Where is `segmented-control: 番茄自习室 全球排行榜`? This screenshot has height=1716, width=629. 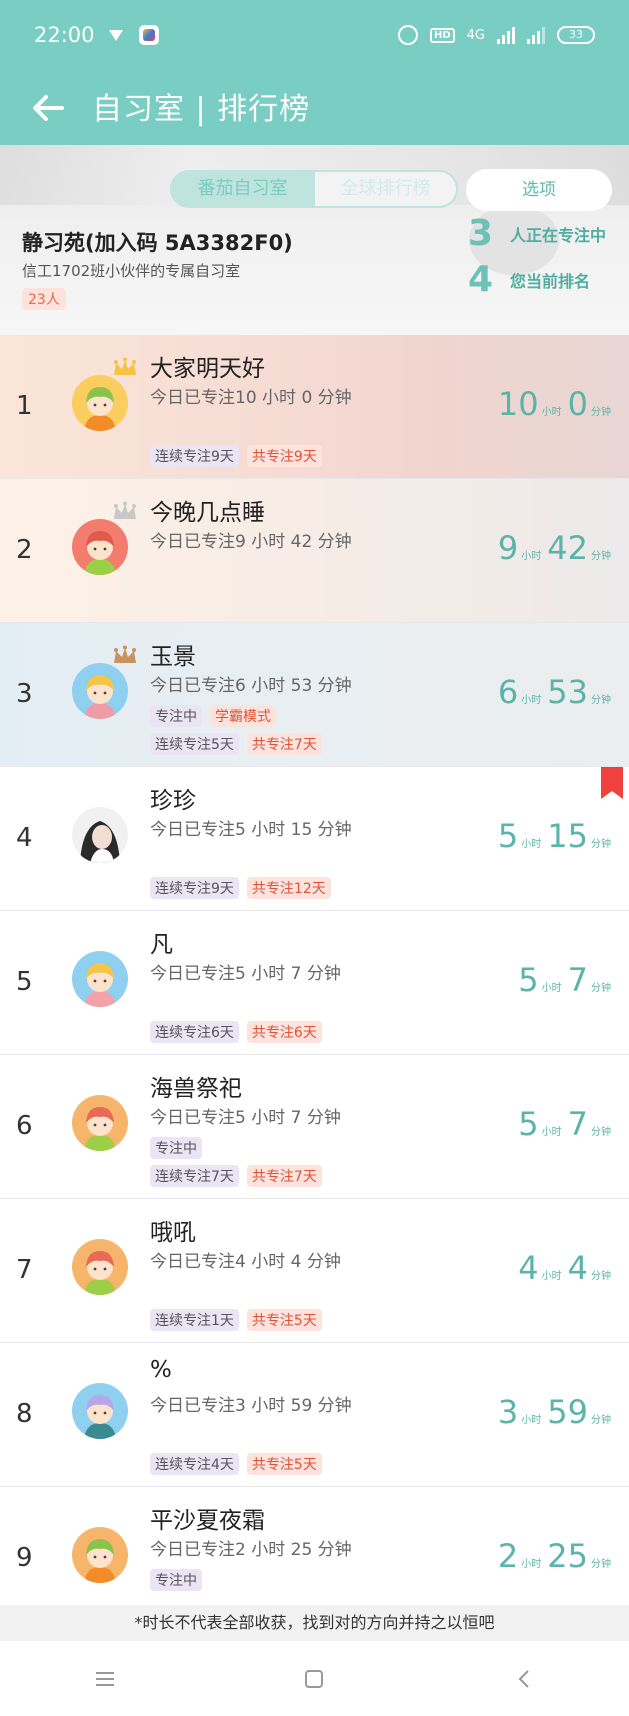 segmented-control: 番茄自习室 全球排行榜 is located at coordinates (314, 189).